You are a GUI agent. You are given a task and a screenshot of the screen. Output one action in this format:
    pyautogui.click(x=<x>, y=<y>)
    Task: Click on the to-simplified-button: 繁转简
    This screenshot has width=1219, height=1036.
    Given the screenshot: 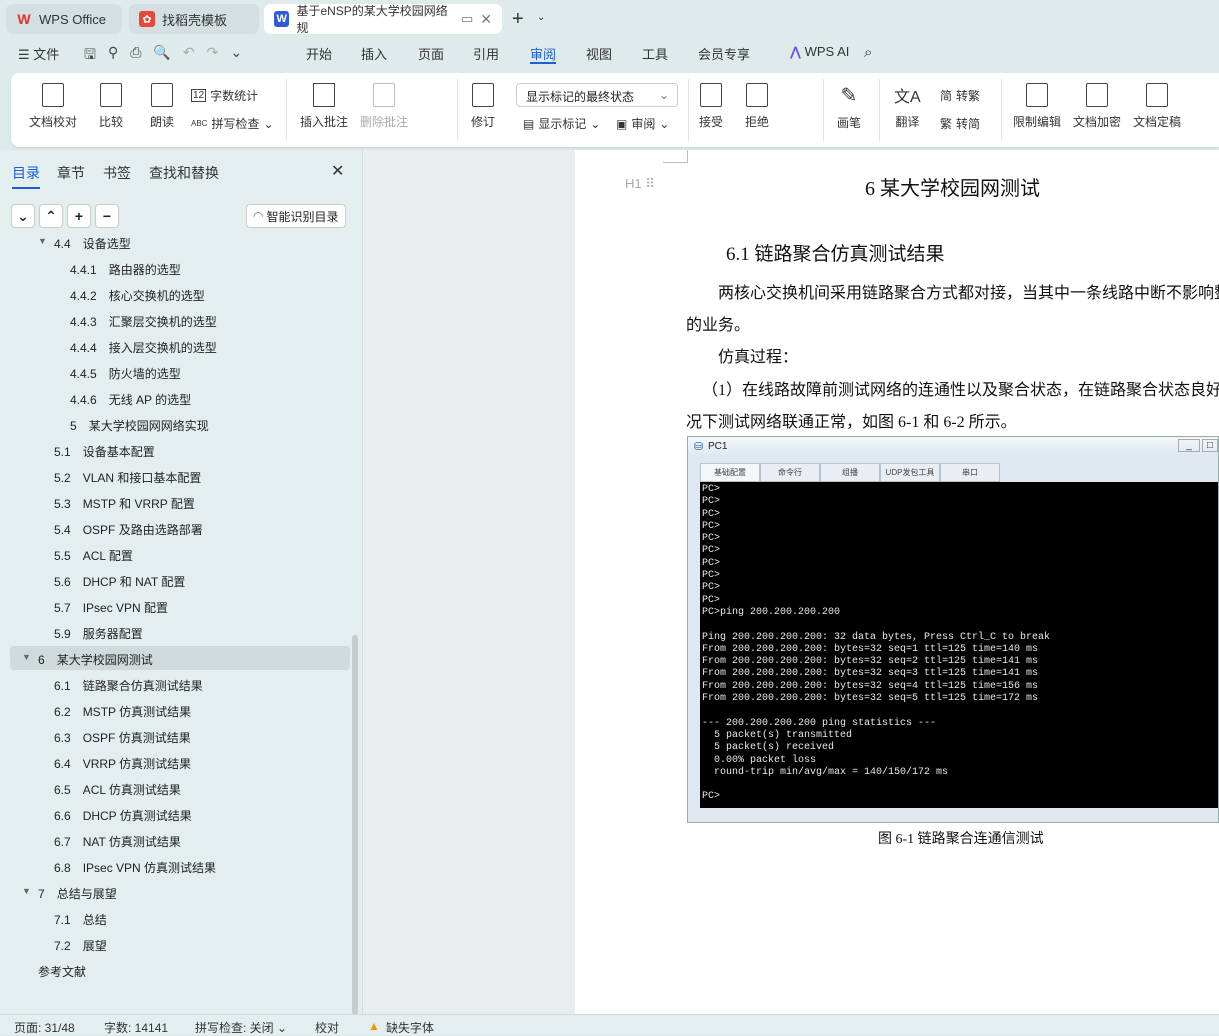 What is the action you would take?
    pyautogui.click(x=960, y=123)
    